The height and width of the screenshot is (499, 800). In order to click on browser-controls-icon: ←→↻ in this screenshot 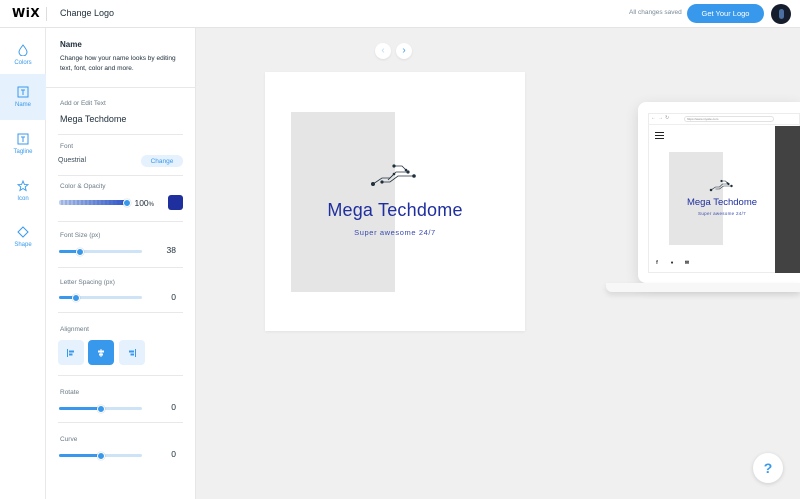, I will do `click(661, 118)`.